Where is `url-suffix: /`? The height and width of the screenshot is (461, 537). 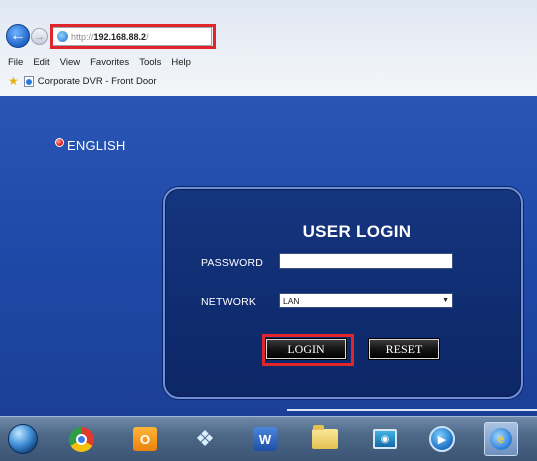
url-suffix: / is located at coordinates (147, 36).